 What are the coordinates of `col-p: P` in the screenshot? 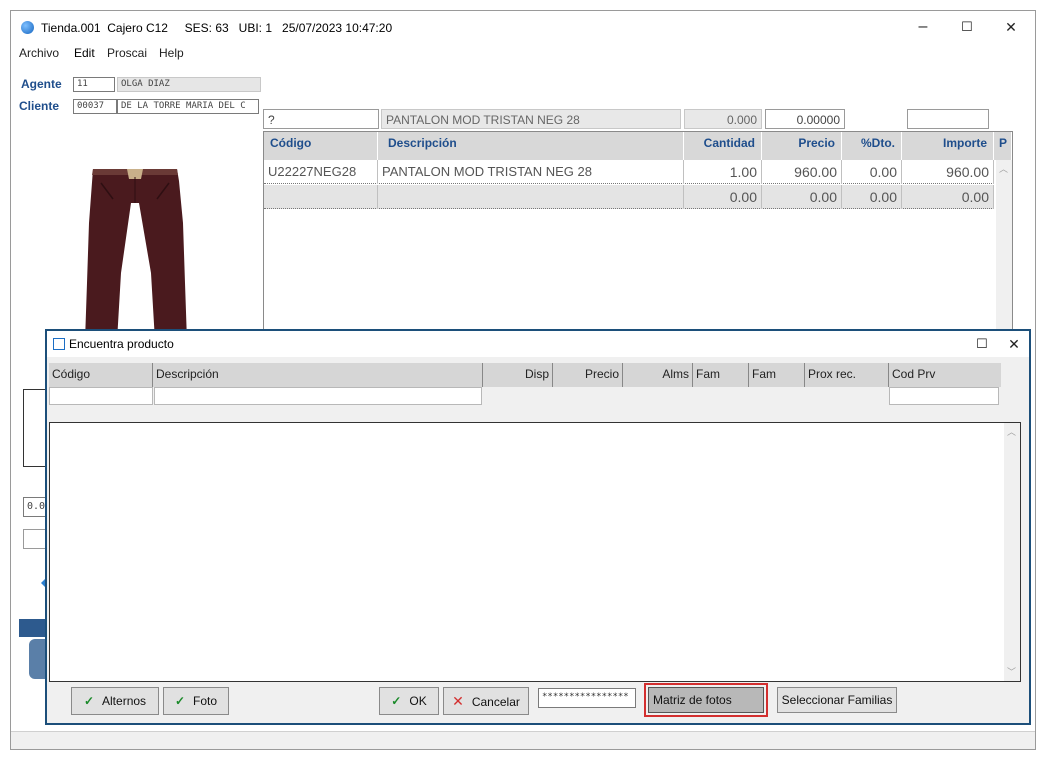 It's located at (1004, 146).